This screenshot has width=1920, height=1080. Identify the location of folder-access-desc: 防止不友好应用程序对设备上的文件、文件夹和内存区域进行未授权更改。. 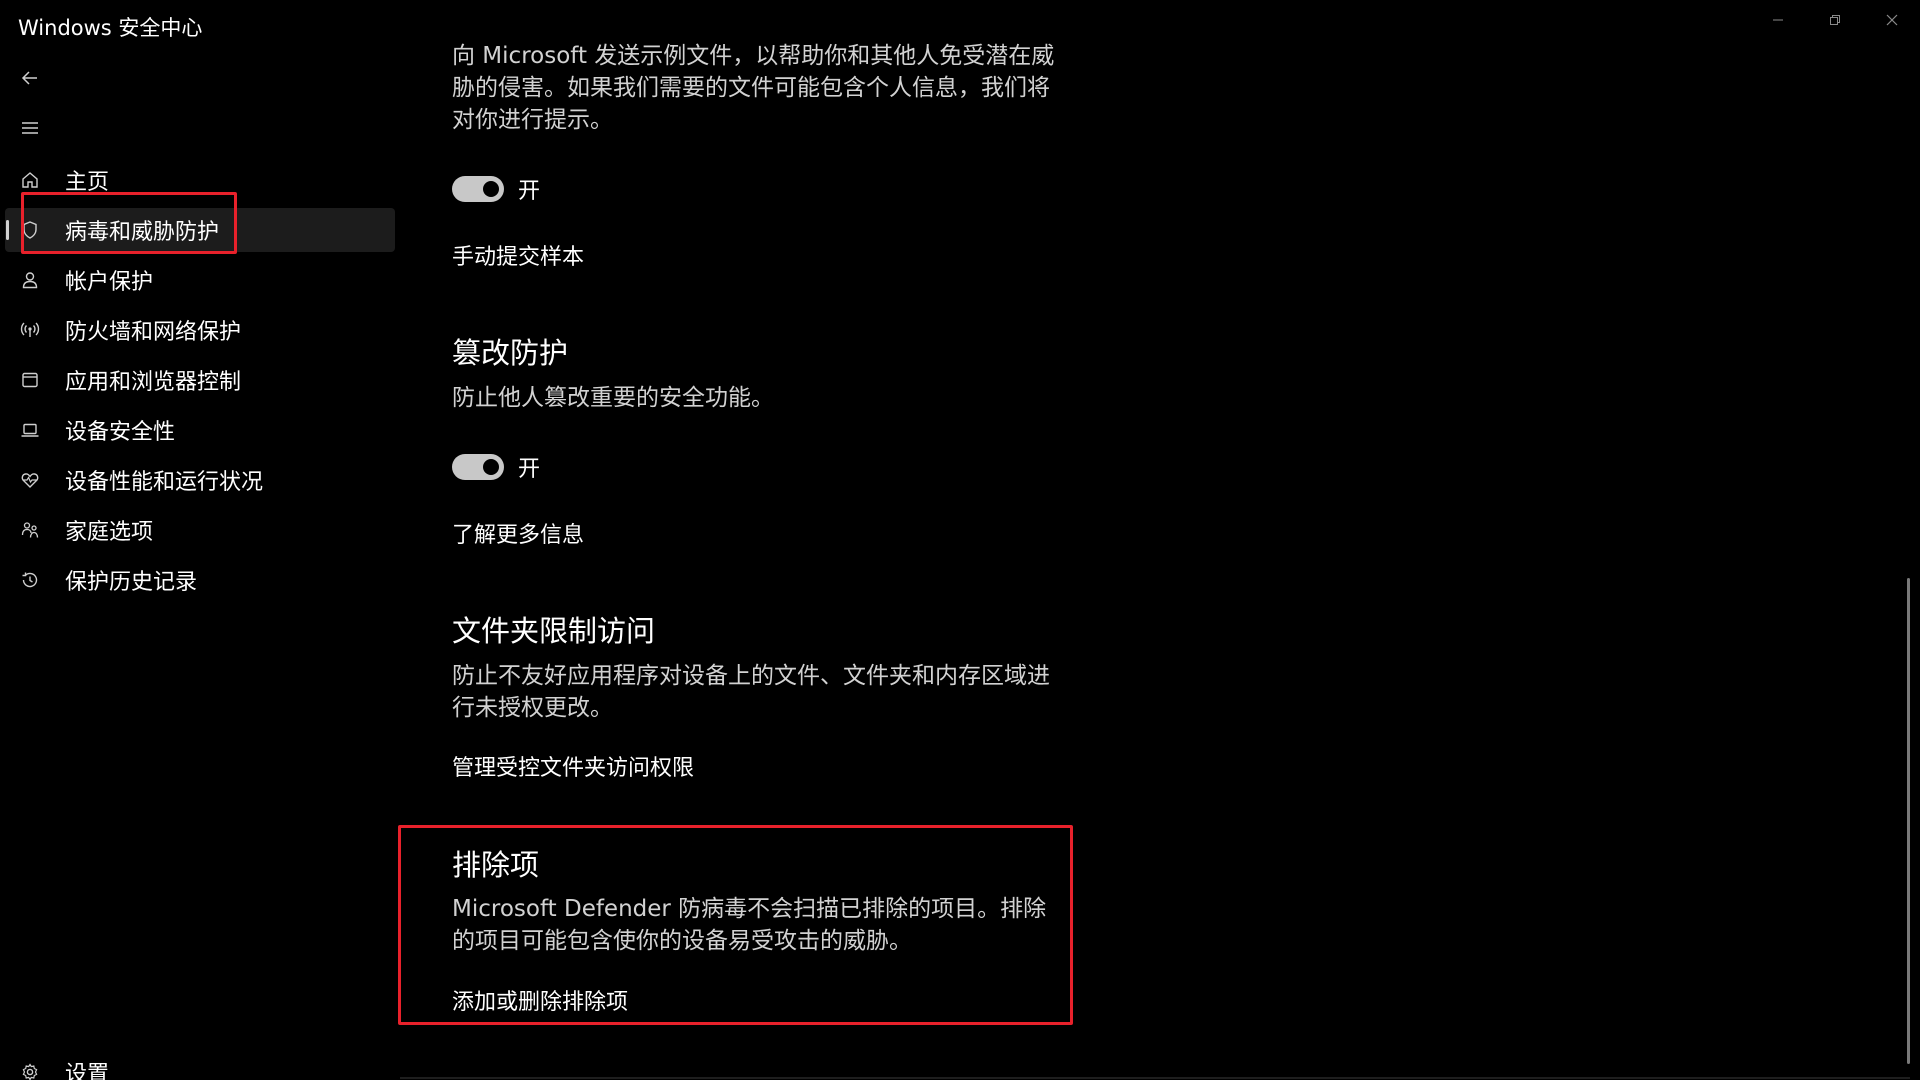
(751, 692).